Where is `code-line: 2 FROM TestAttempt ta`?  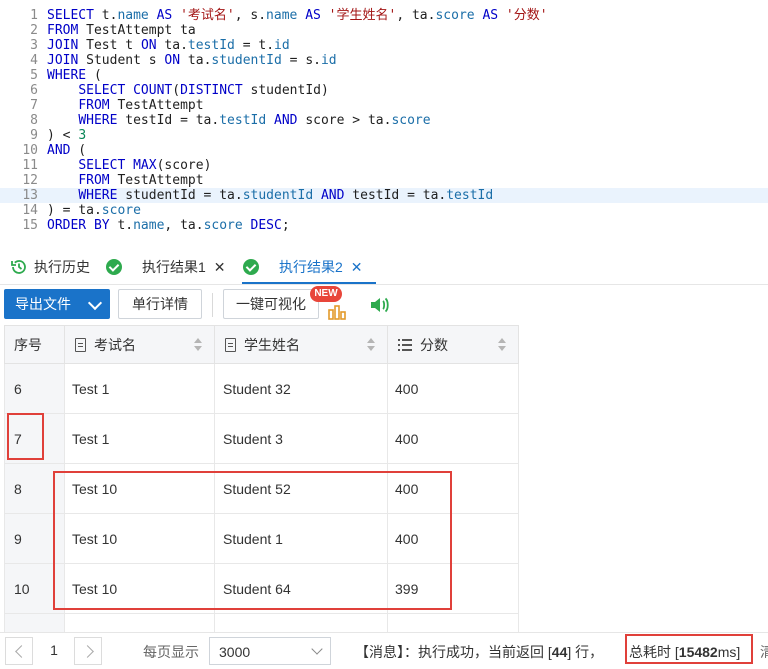 code-line: 2 FROM TestAttempt ta is located at coordinates (113, 30).